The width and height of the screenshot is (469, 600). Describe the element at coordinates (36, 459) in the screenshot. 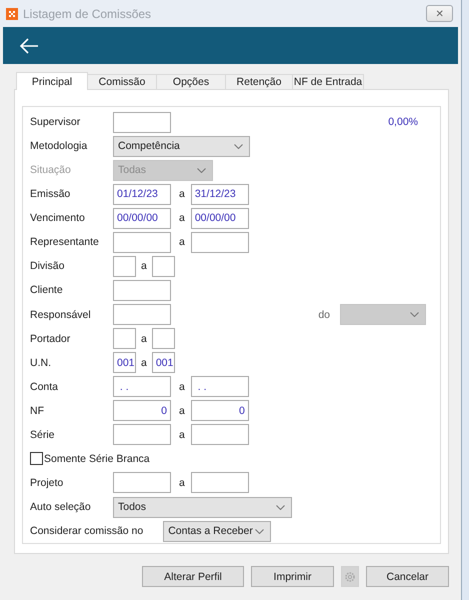

I see `checkbox` at that location.